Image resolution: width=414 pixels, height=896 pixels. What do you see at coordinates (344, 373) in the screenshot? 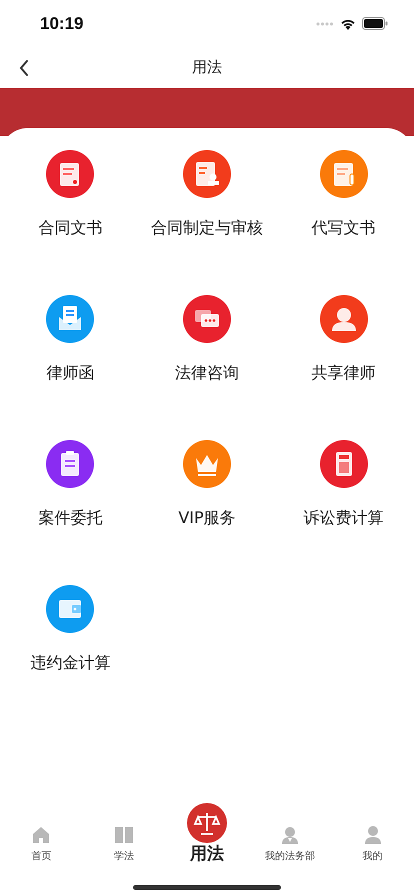
I see `service-label: 共享律师` at bounding box center [344, 373].